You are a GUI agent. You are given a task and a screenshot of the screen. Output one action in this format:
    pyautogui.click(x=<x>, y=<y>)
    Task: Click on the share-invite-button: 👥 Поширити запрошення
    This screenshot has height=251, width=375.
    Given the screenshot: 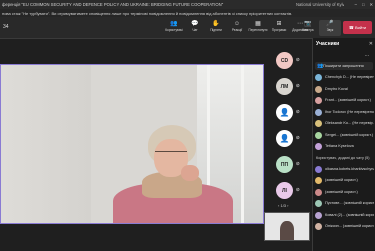 What is the action you would take?
    pyautogui.click(x=344, y=66)
    